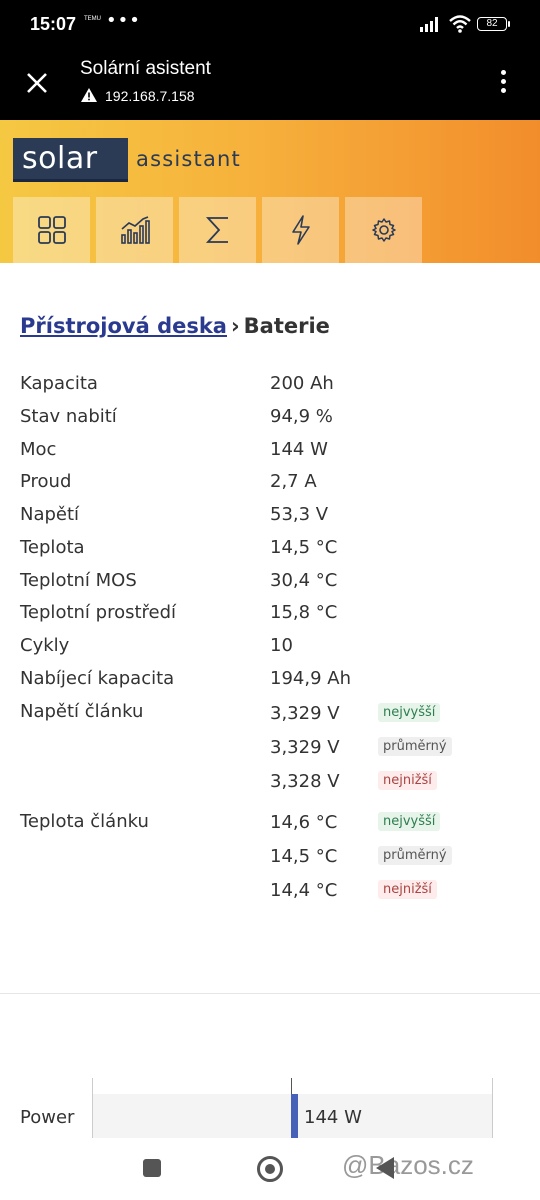 This screenshot has height=1200, width=540. I want to click on power-bar-fill, so click(294, 1116).